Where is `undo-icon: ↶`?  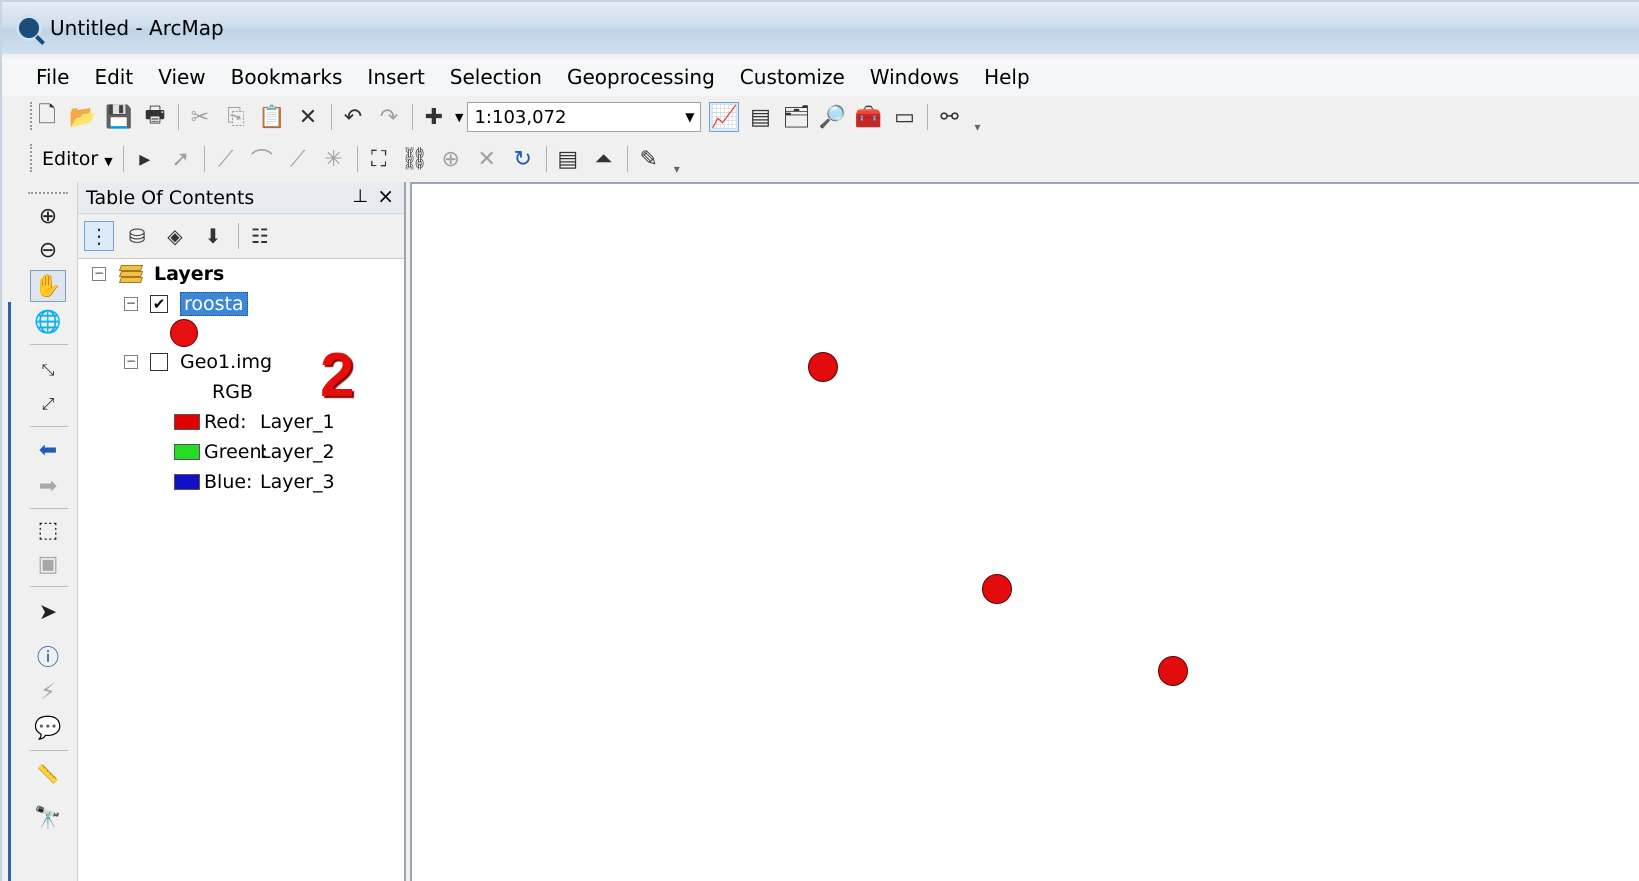 undo-icon: ↶ is located at coordinates (353, 117).